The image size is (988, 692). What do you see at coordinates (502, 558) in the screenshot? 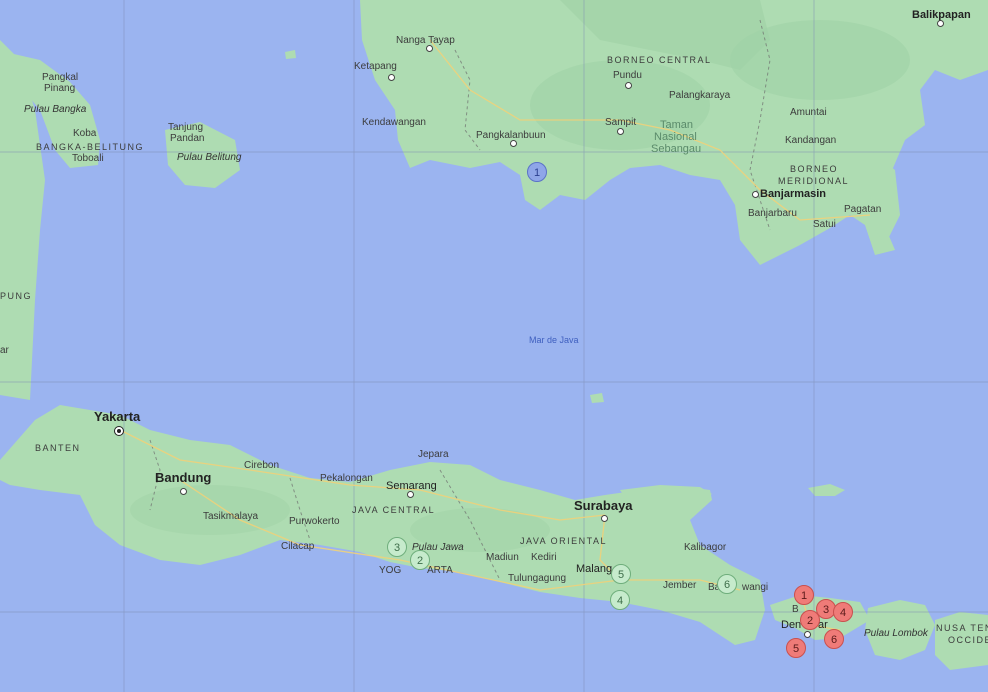
I see `city-madiun-label: Madiun` at bounding box center [502, 558].